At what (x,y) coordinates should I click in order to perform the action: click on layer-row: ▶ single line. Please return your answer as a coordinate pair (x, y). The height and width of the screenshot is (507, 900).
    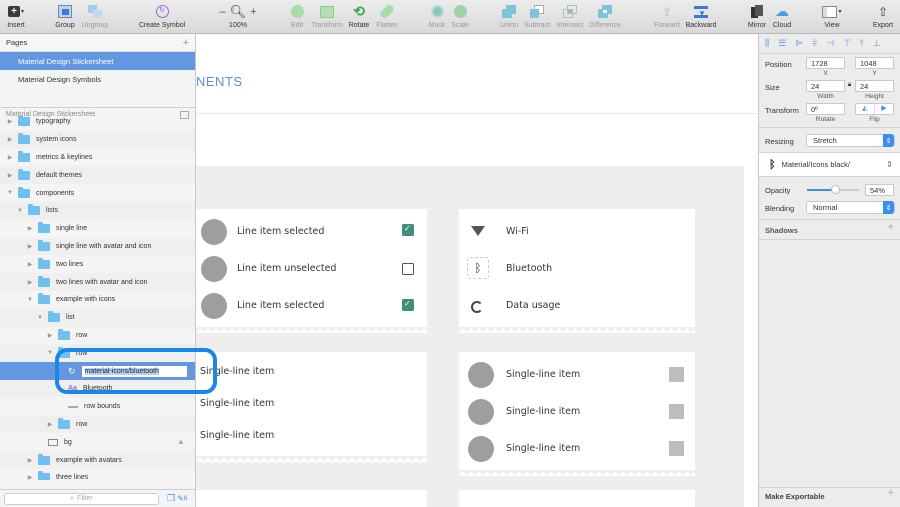
    Looking at the image, I should click on (97, 229).